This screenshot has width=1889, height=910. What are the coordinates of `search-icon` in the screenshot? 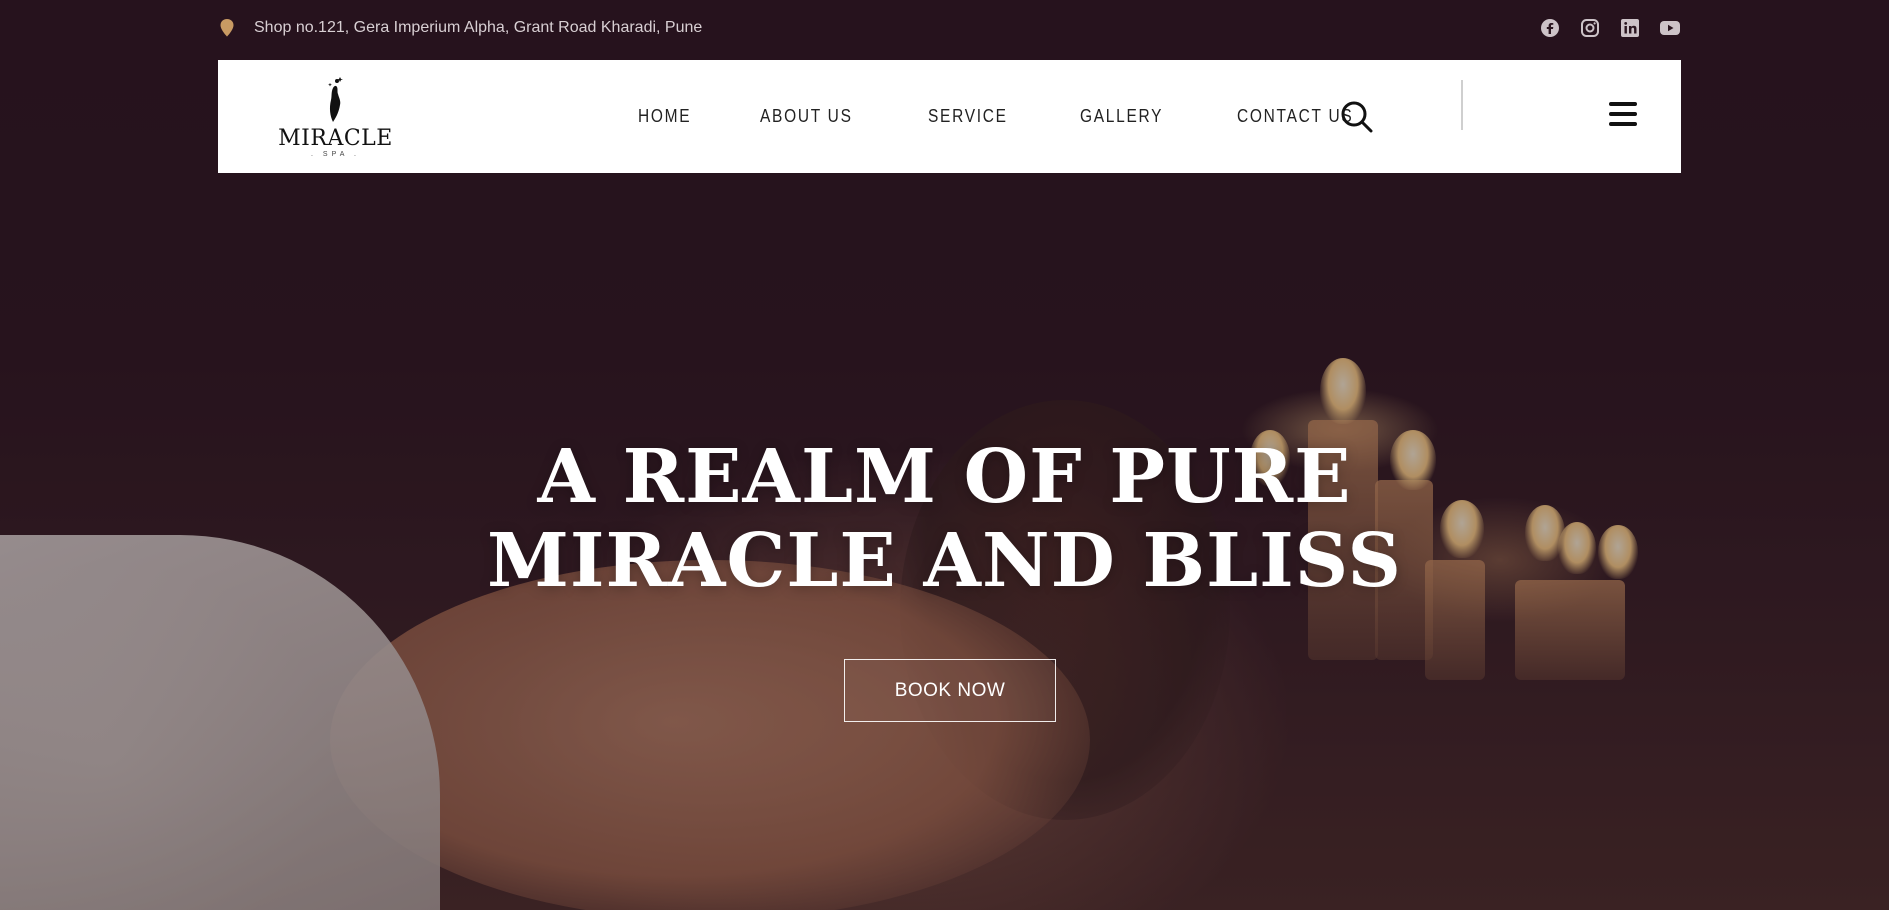 It's located at (1357, 117).